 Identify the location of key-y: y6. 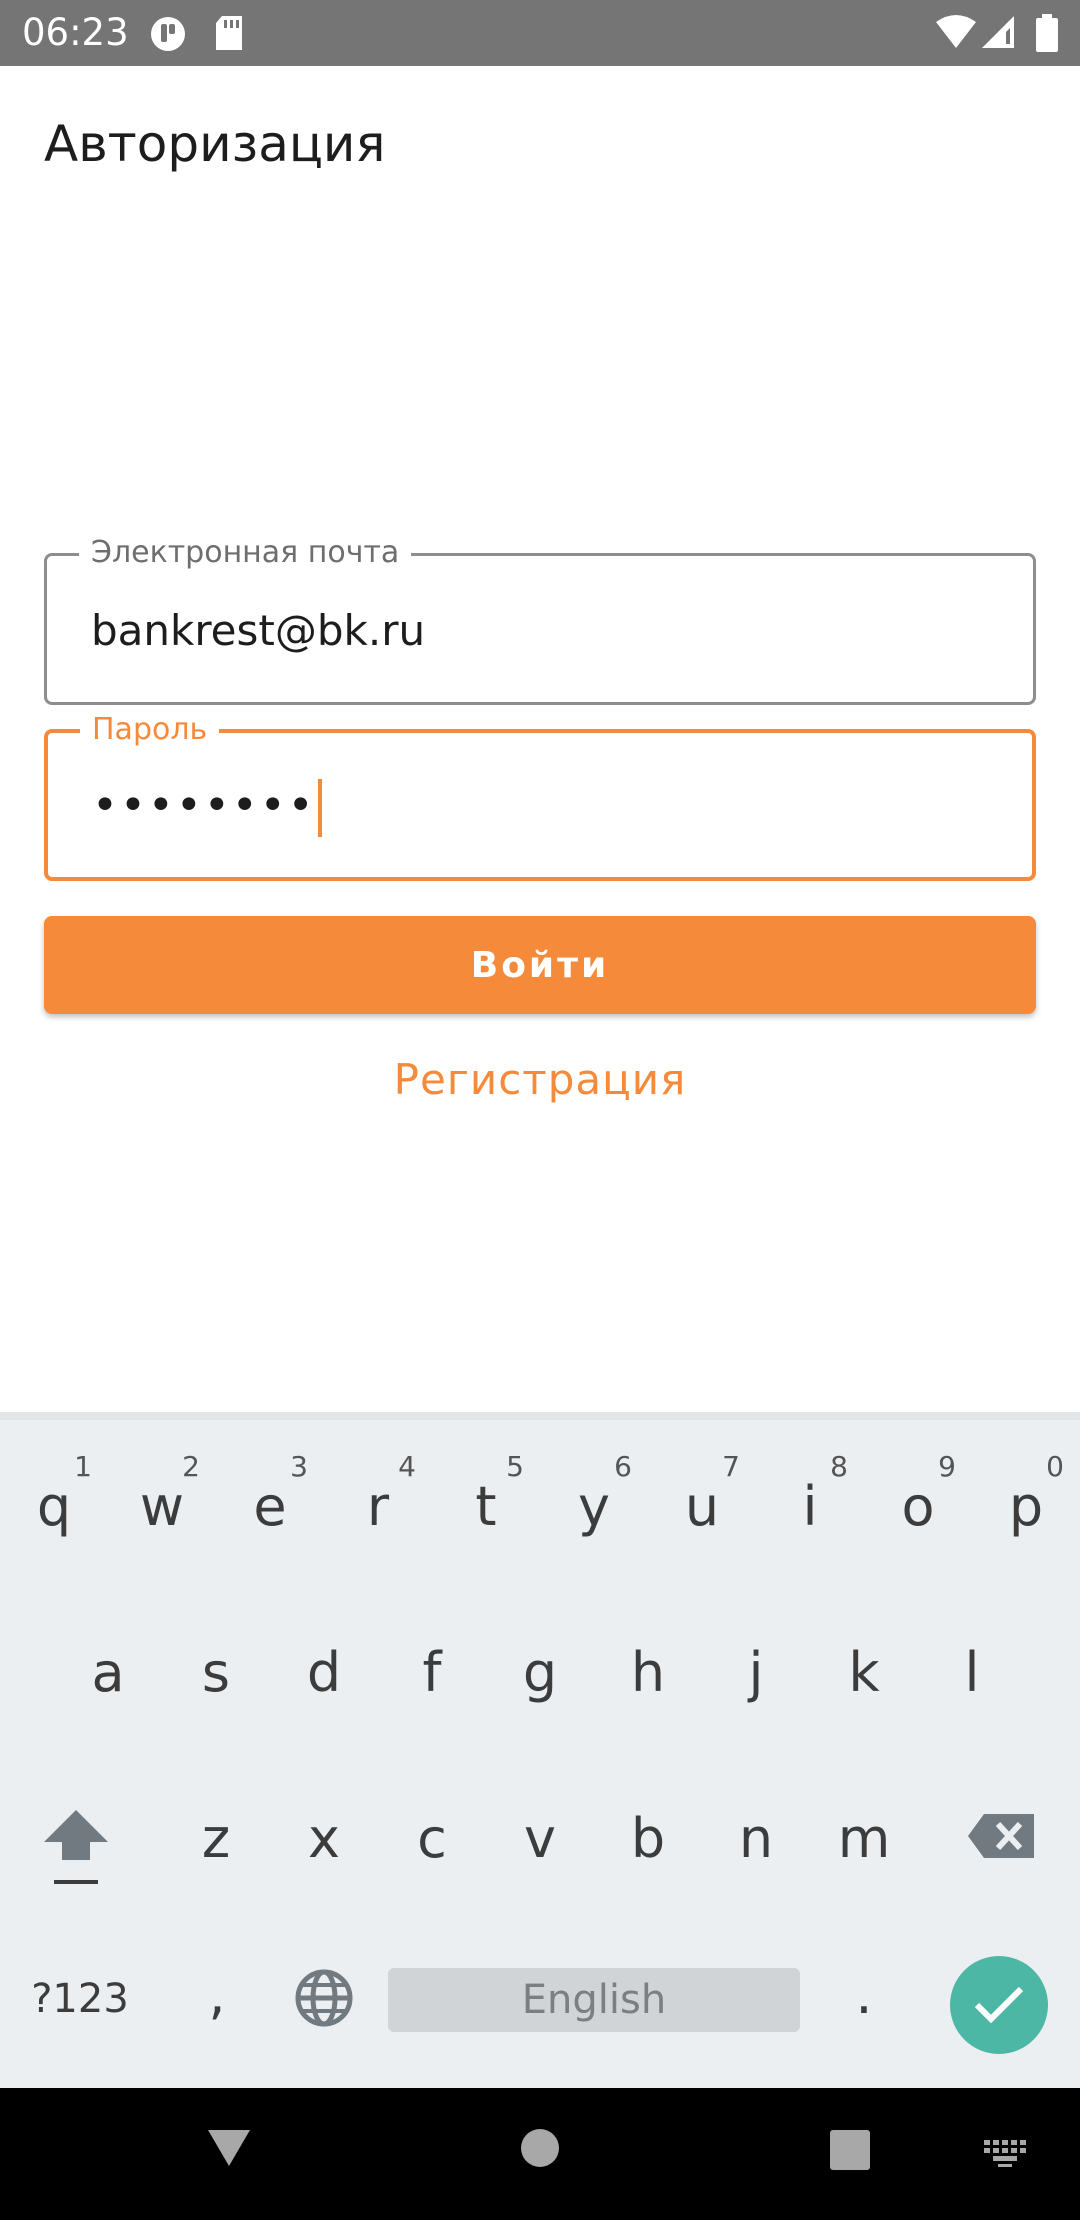
(597, 1497).